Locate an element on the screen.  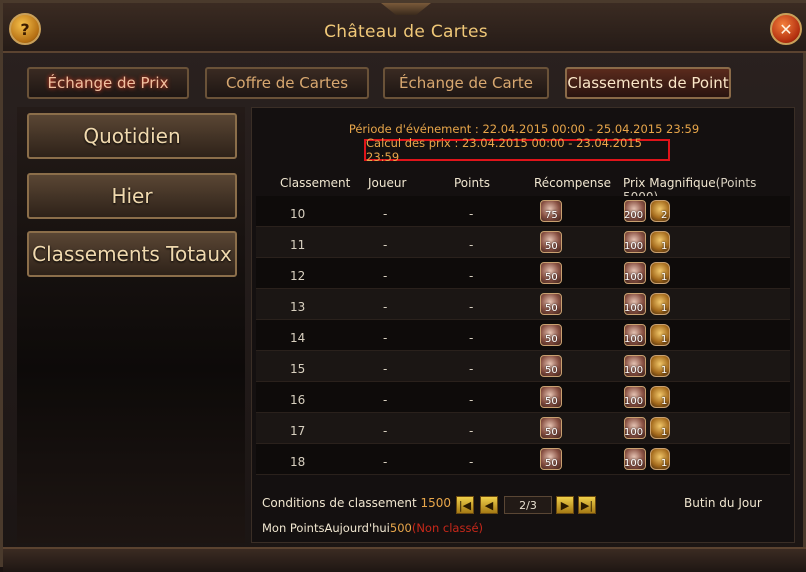
table-row: 16 - - 50 100 1 is located at coordinates (523, 397).